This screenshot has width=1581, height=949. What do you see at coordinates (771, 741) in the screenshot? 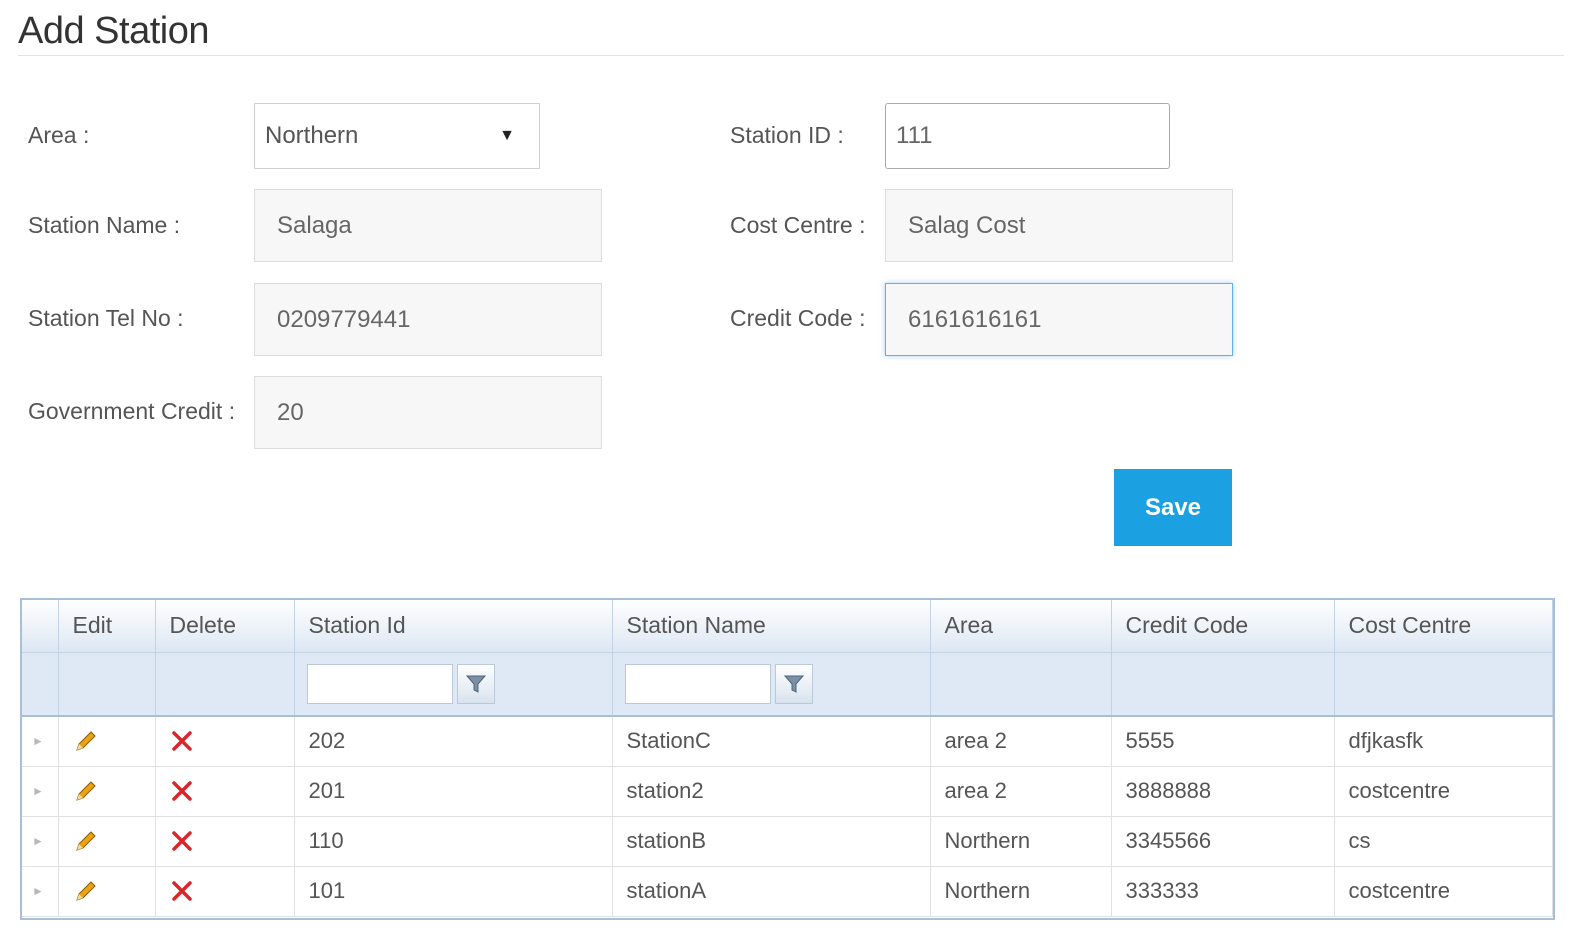
I see `cell-station-name: StationC` at bounding box center [771, 741].